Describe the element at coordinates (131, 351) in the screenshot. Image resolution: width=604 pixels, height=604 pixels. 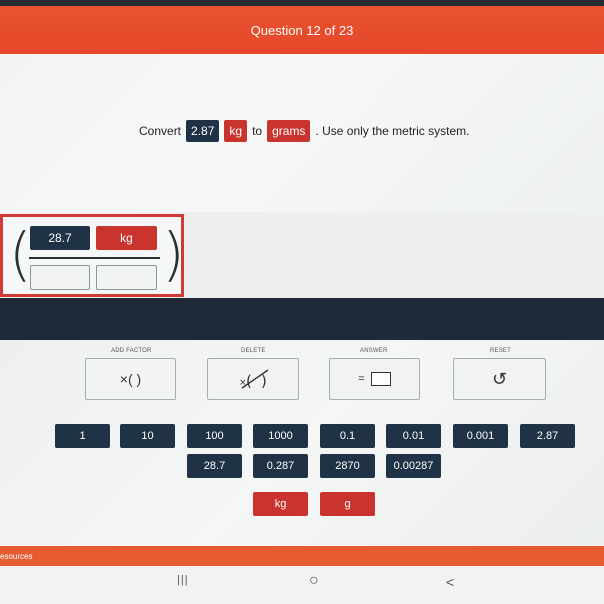
I see `add-factor-label: ADD FACTOR` at that location.